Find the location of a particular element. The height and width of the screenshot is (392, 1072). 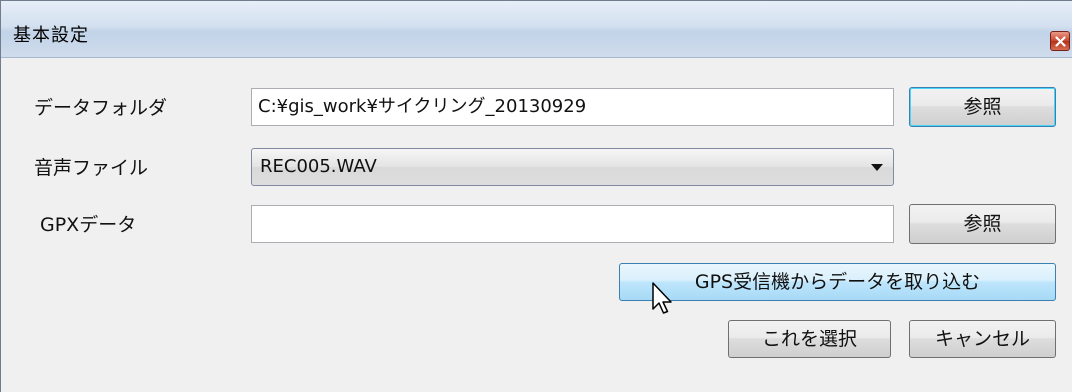

data-folder-field: C:¥gis_work¥サイクリング_20130929 is located at coordinates (572, 107).